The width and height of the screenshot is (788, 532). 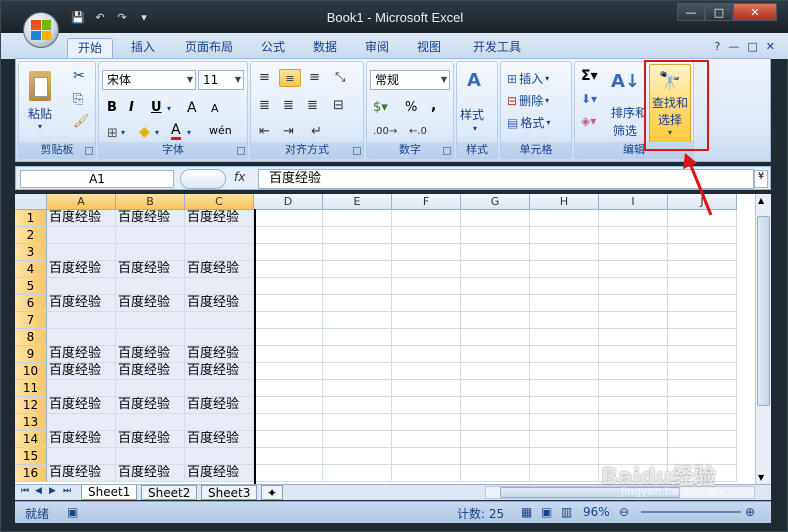 What do you see at coordinates (770, 46) in the screenshot?
I see `ribbon-close-icon: ✕` at bounding box center [770, 46].